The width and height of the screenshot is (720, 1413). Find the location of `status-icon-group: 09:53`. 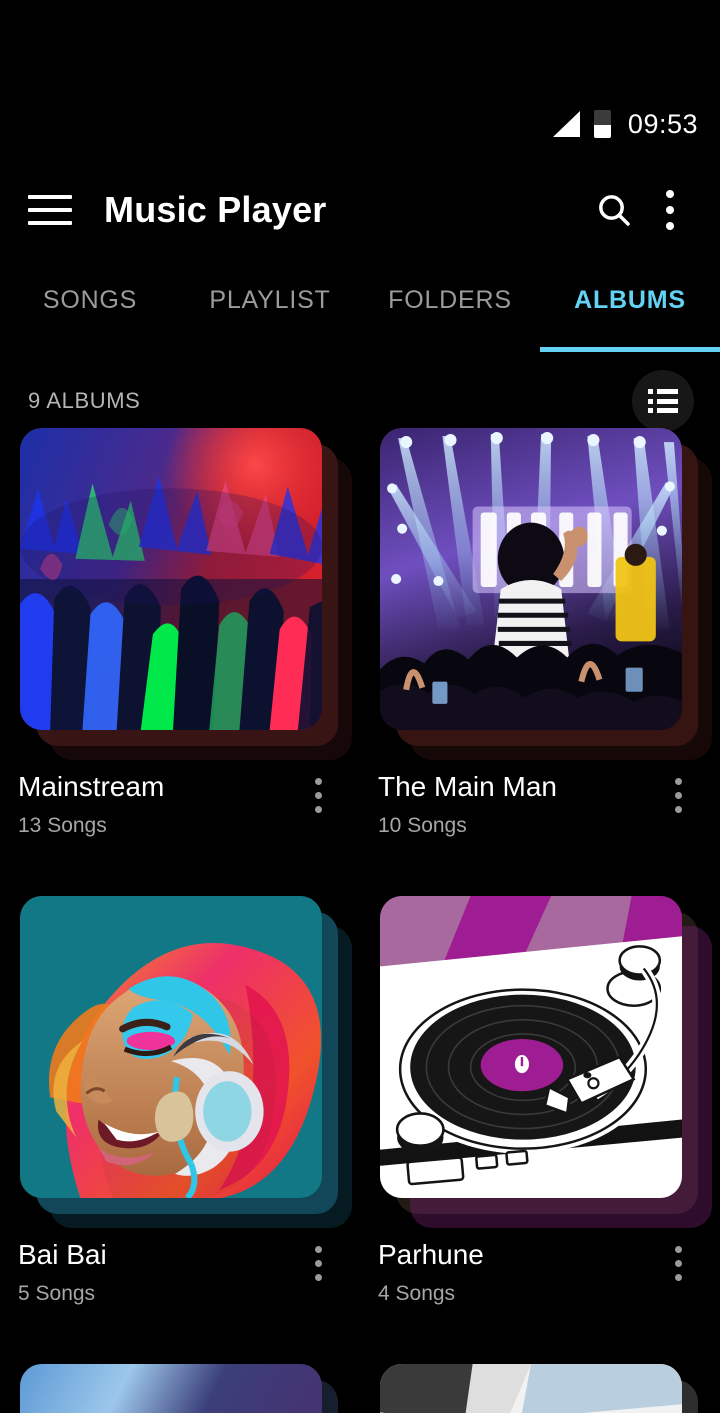

status-icon-group: 09:53 is located at coordinates (625, 123).